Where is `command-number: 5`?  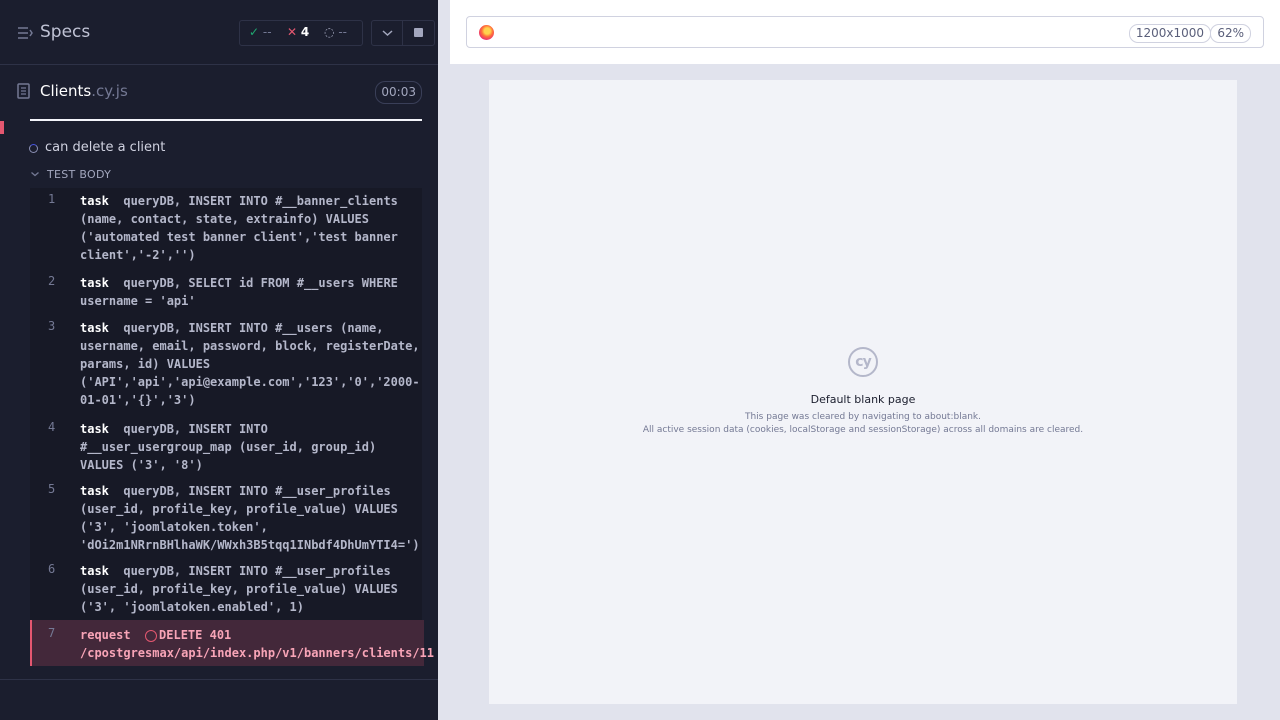
command-number: 5 is located at coordinates (52, 489).